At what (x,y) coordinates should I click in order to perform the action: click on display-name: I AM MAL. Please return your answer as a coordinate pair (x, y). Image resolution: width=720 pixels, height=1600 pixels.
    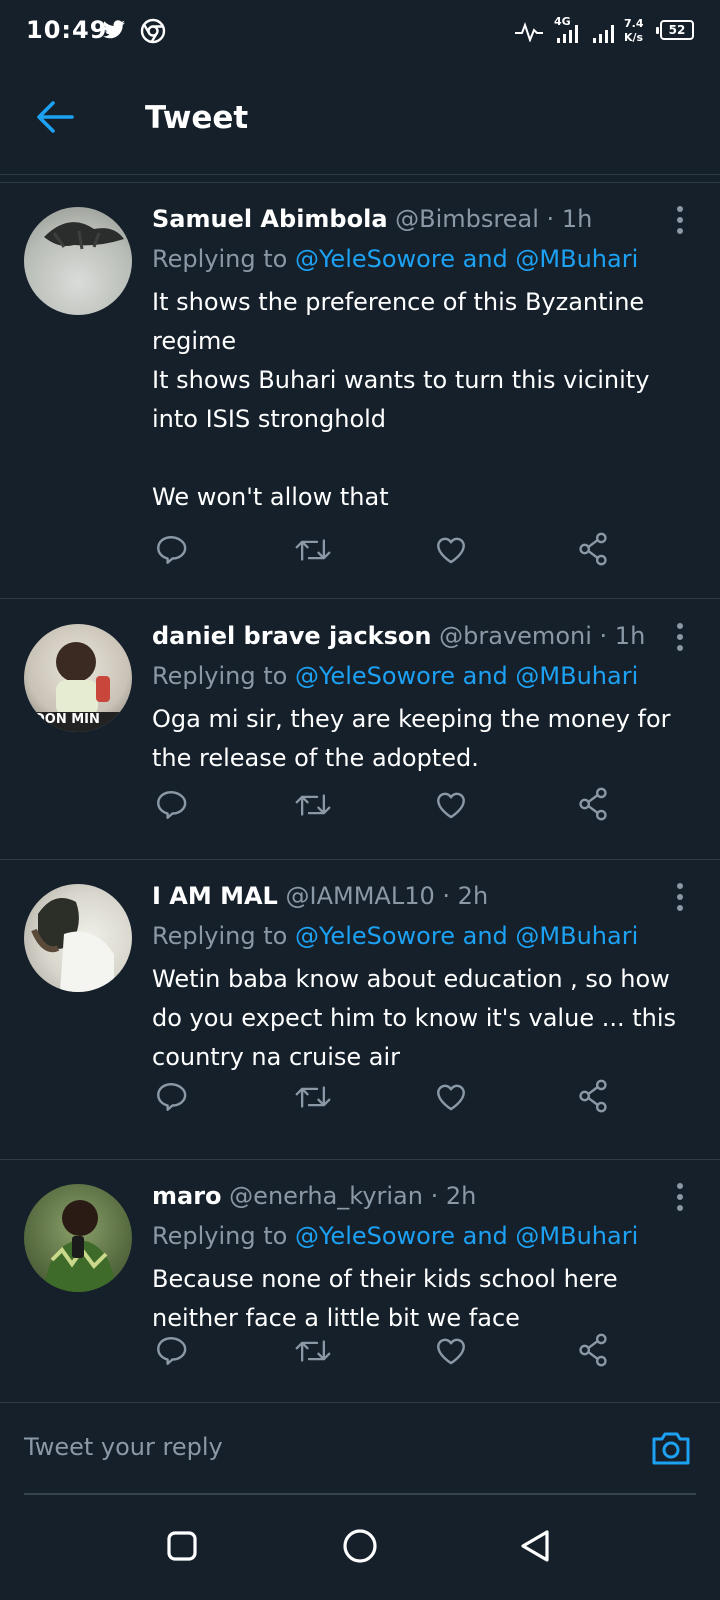
    Looking at the image, I should click on (215, 896).